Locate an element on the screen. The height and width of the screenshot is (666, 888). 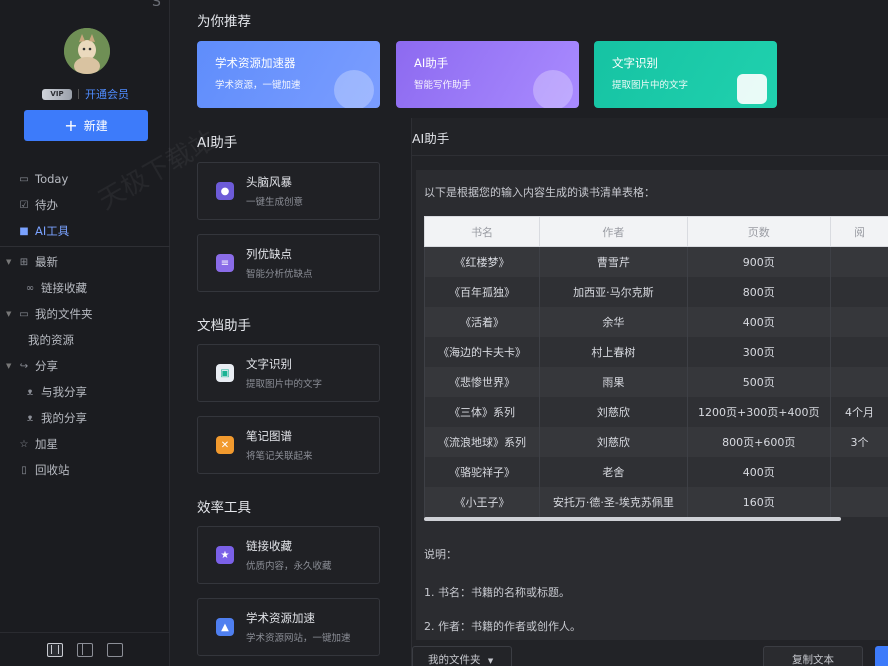
sidebar-item-label: 加星 is located at coordinates (46, 444).